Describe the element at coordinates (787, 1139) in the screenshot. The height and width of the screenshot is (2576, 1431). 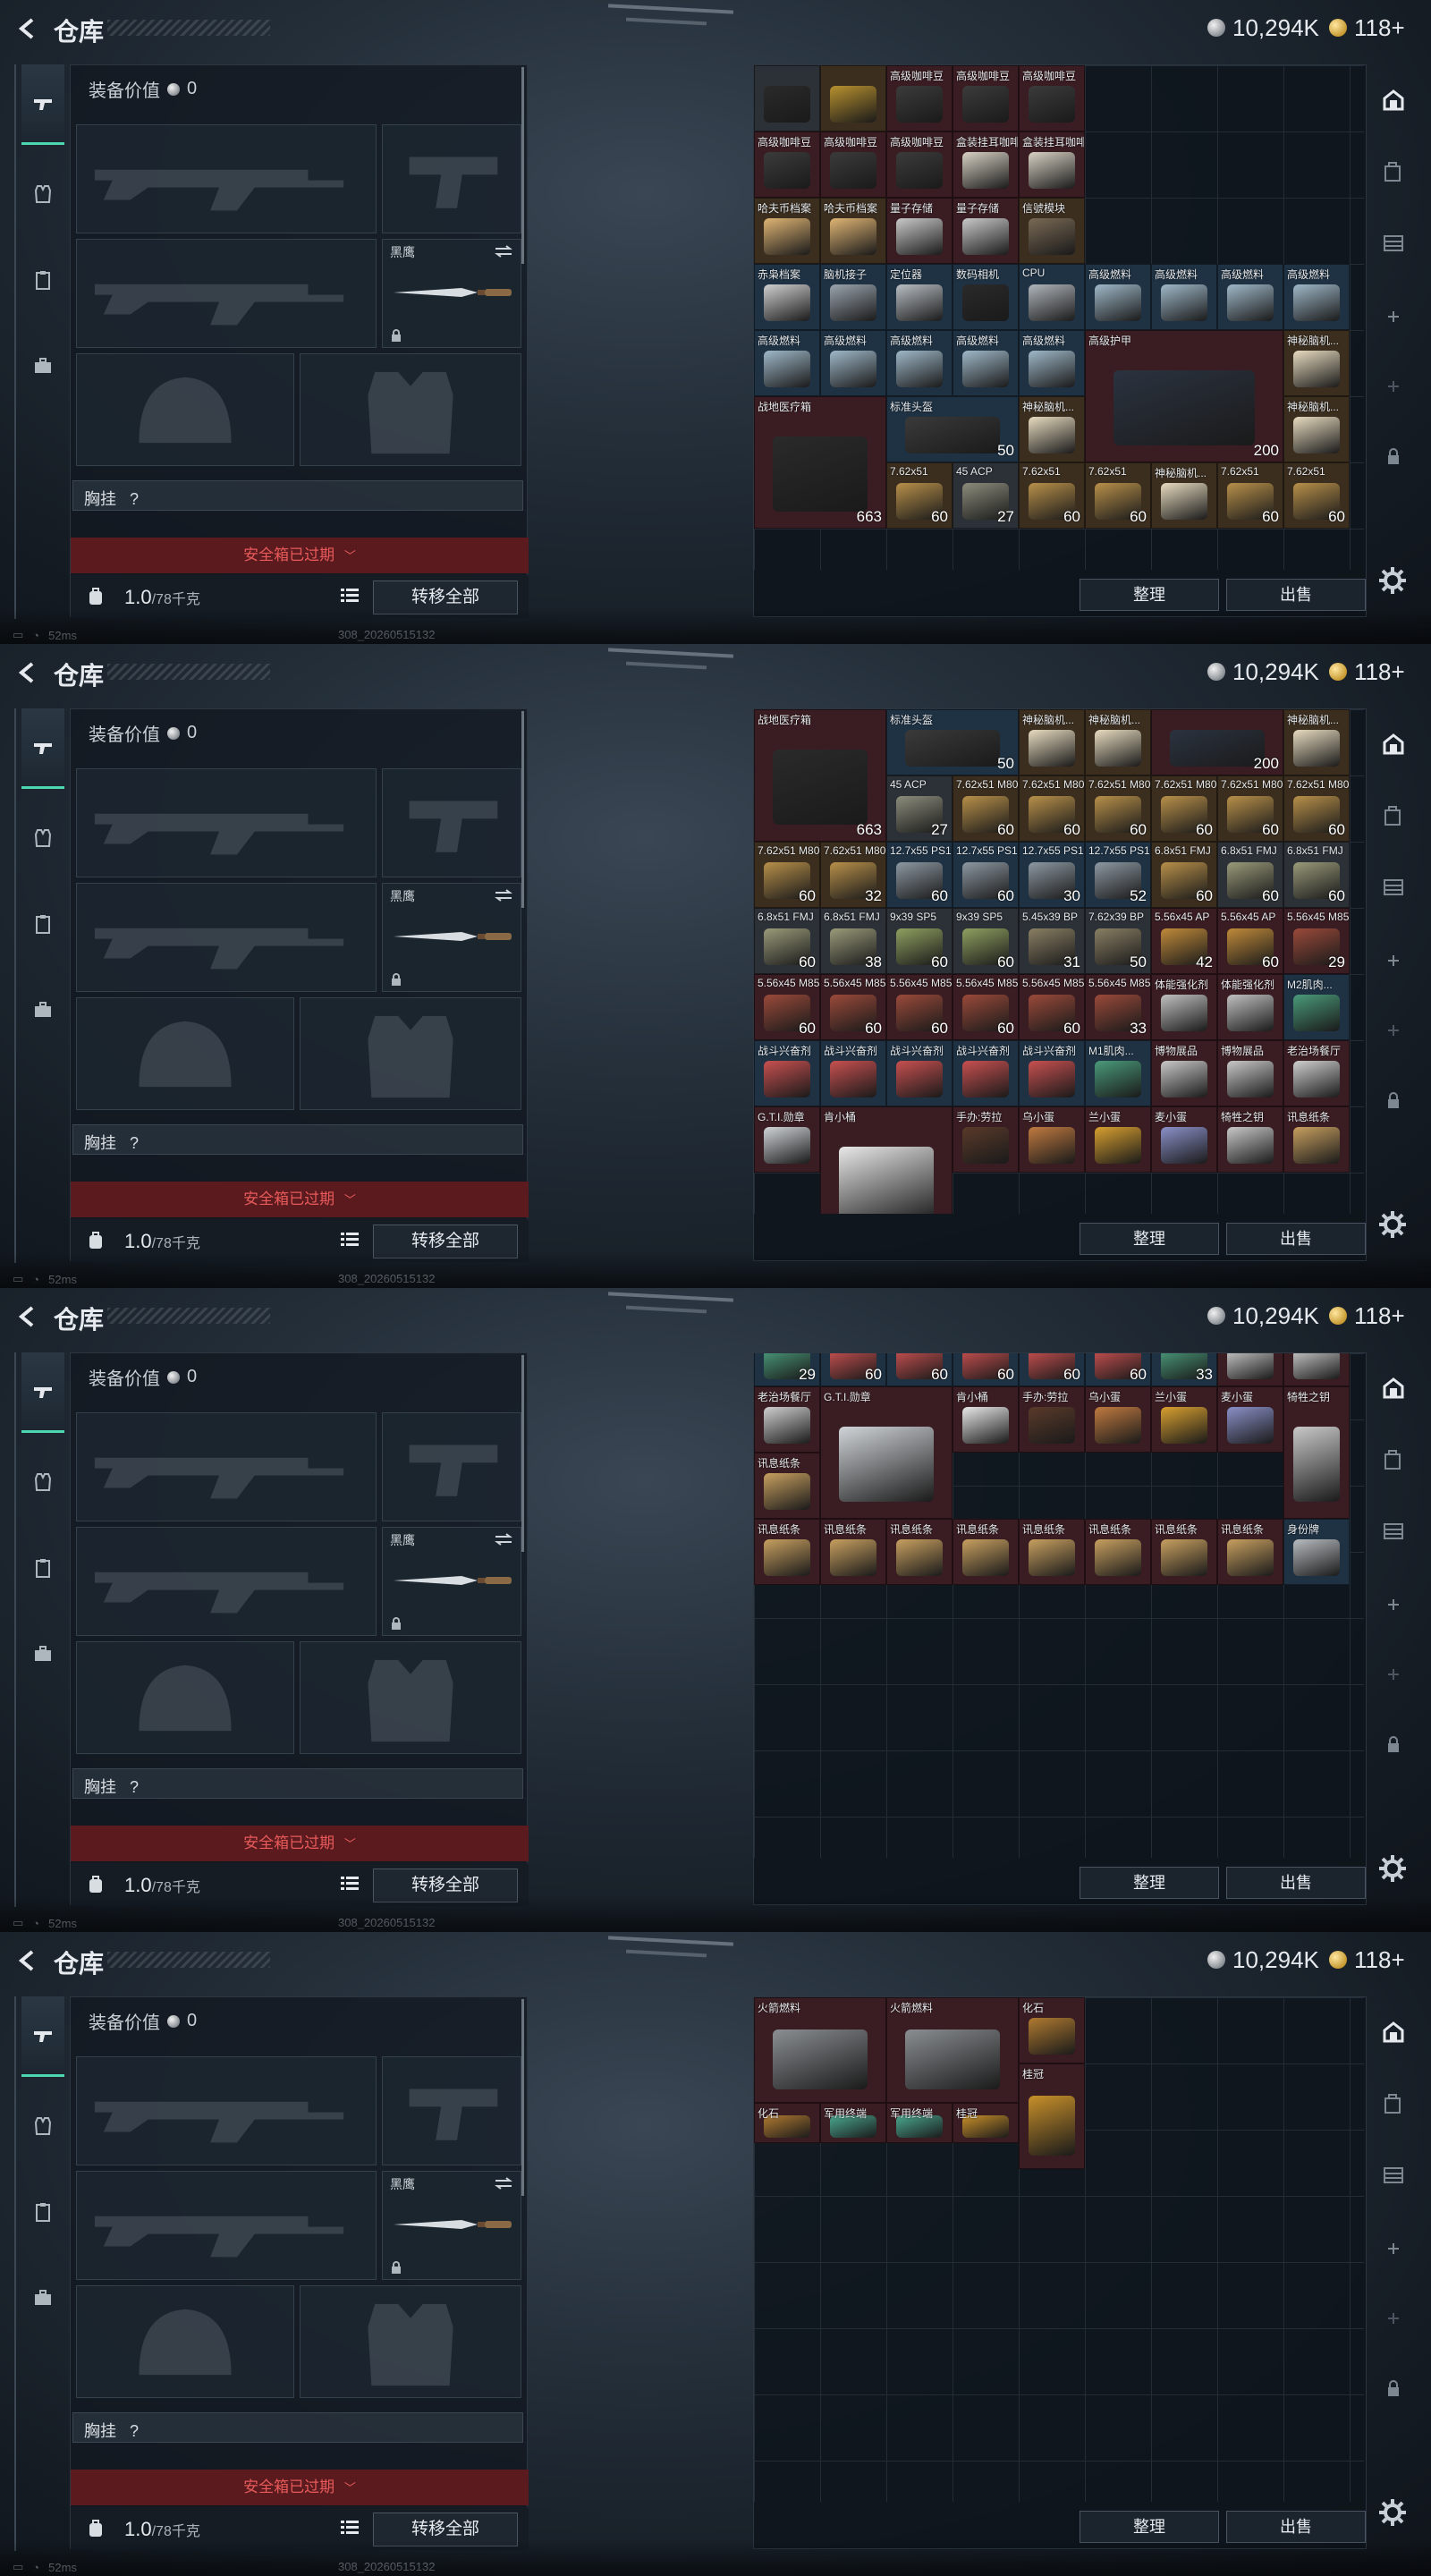
I see `storage-item: G.T.I.勋章` at that location.